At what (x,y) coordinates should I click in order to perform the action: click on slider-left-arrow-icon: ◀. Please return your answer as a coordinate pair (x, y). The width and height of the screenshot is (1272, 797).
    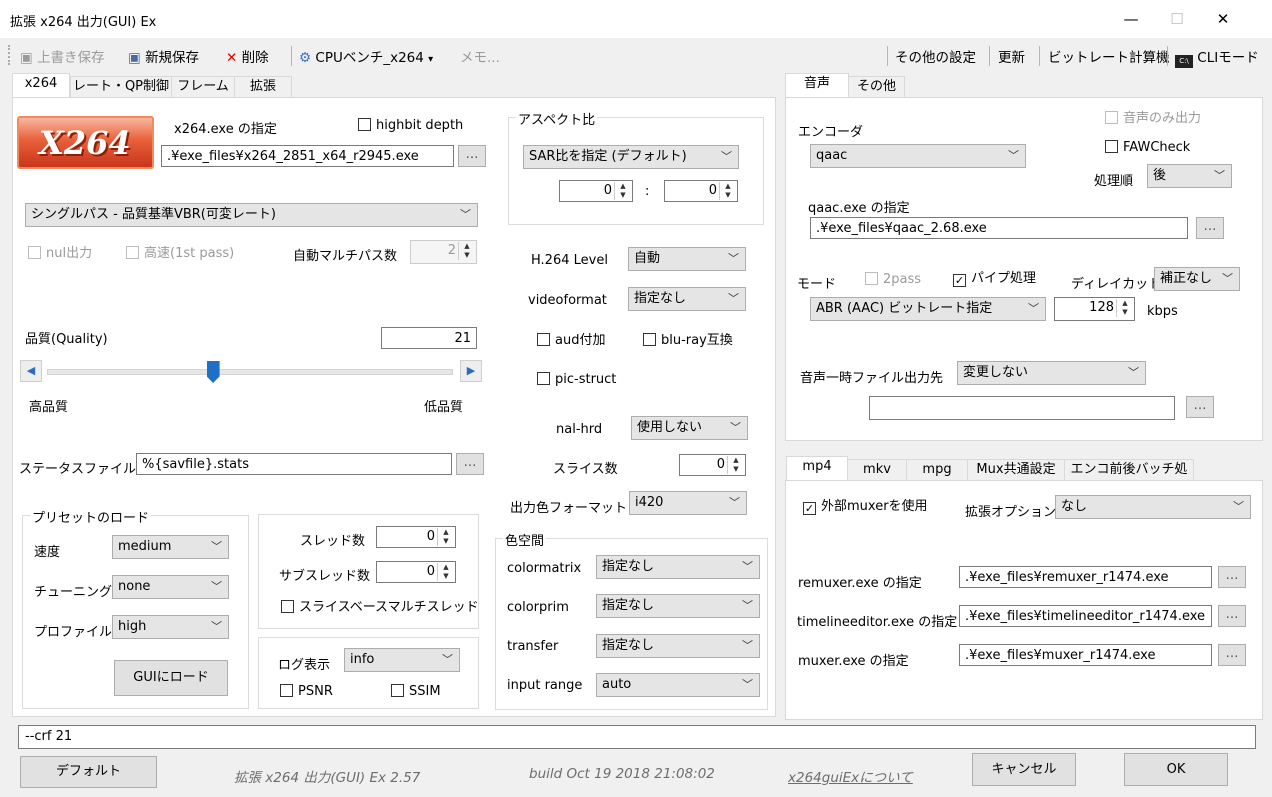
    Looking at the image, I should click on (31, 371).